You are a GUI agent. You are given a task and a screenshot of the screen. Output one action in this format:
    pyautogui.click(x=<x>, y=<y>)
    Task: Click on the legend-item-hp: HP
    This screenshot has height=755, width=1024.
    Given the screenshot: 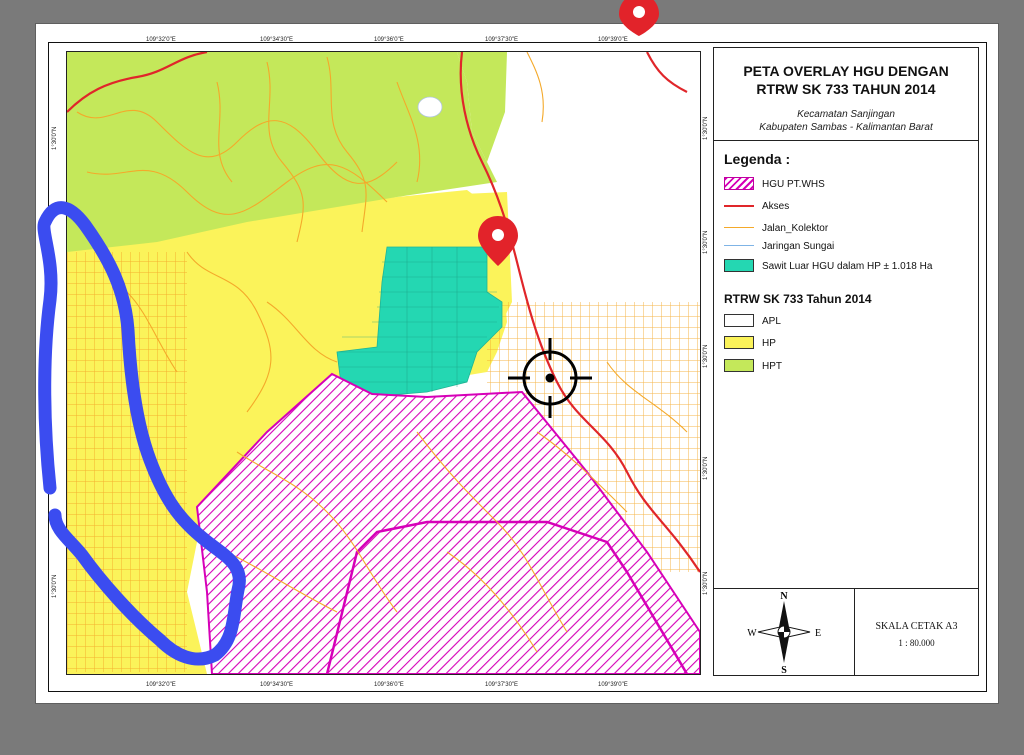 What is the action you would take?
    pyautogui.click(x=750, y=343)
    